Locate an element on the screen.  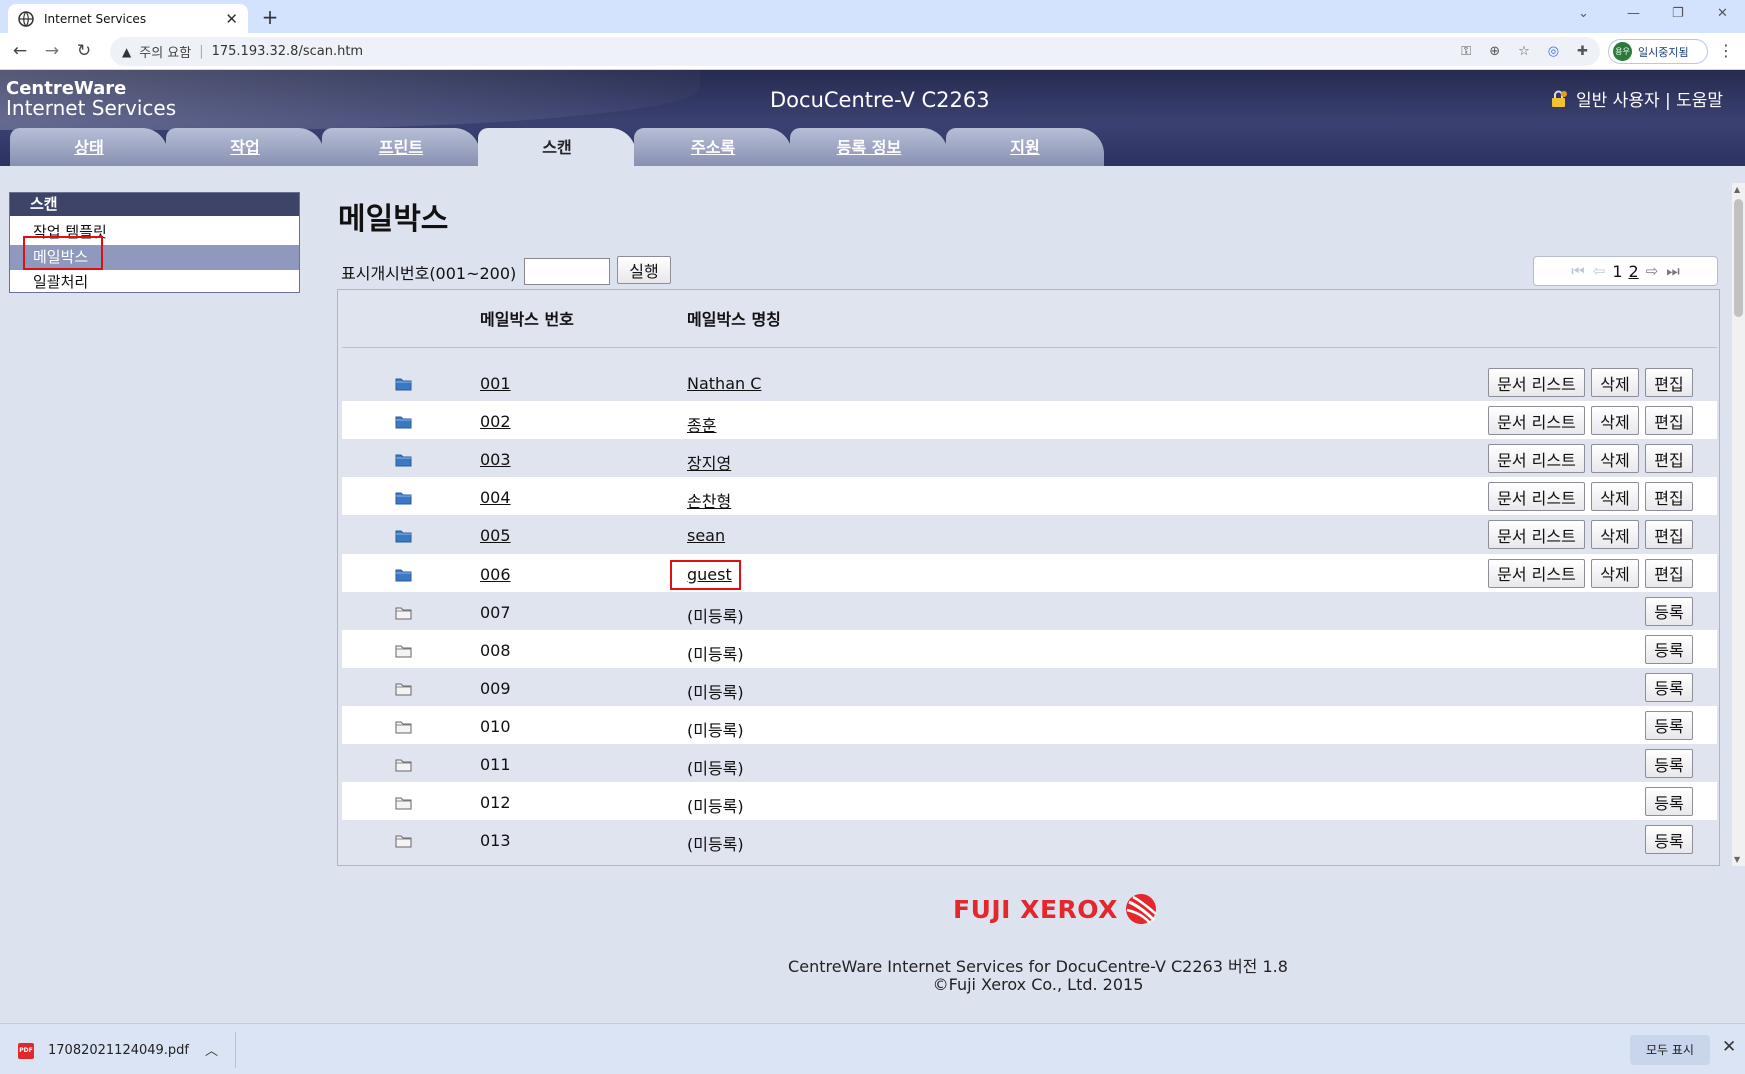
side-item-job-template: 작업 템플릿 is located at coordinates (154, 232).